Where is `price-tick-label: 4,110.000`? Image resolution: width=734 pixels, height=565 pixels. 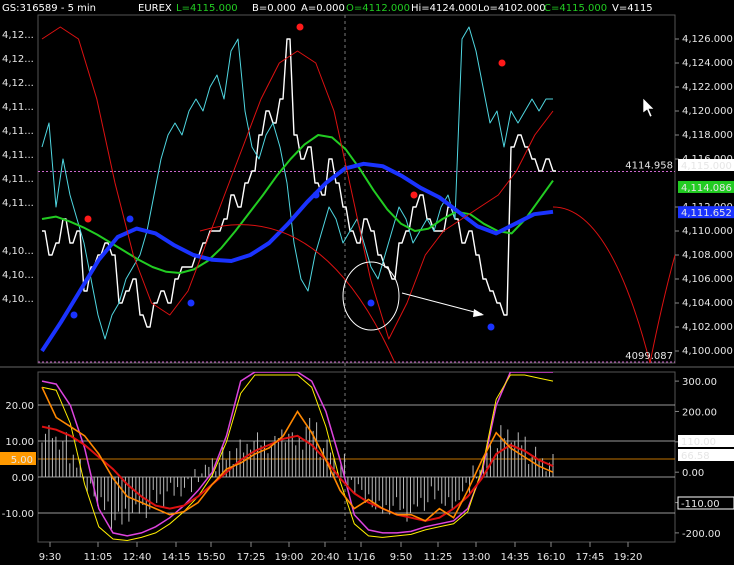
price-tick-label: 4,110.000 is located at coordinates (707, 231).